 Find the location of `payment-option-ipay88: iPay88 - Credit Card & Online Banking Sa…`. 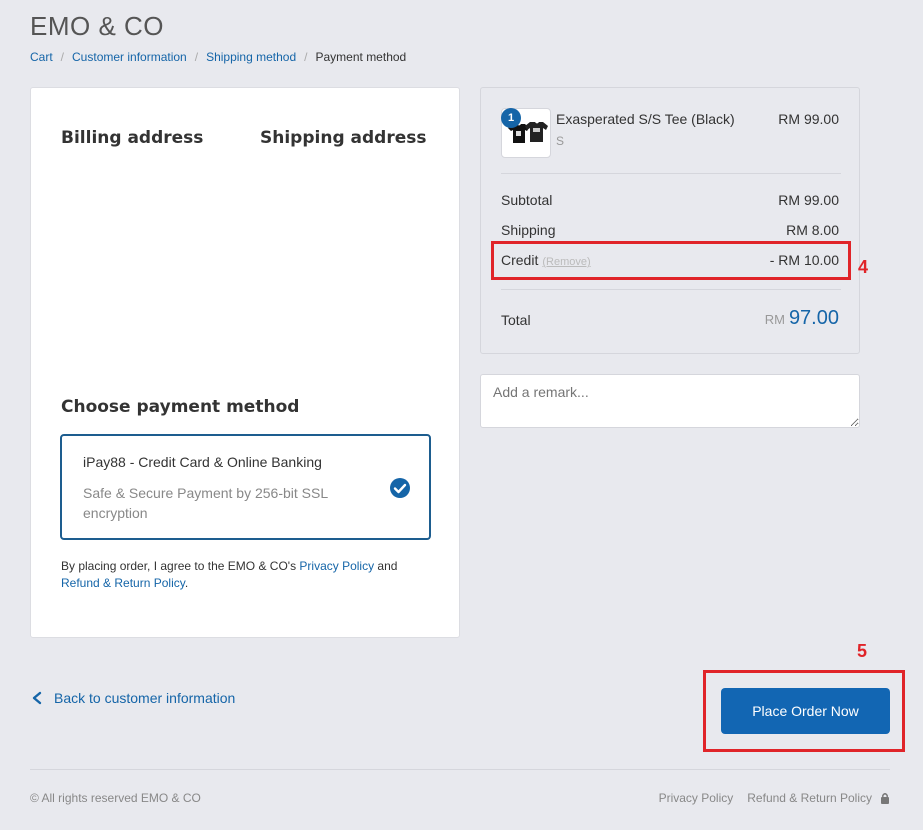

payment-option-ipay88: iPay88 - Credit Card & Online Banking Sa… is located at coordinates (245, 487).